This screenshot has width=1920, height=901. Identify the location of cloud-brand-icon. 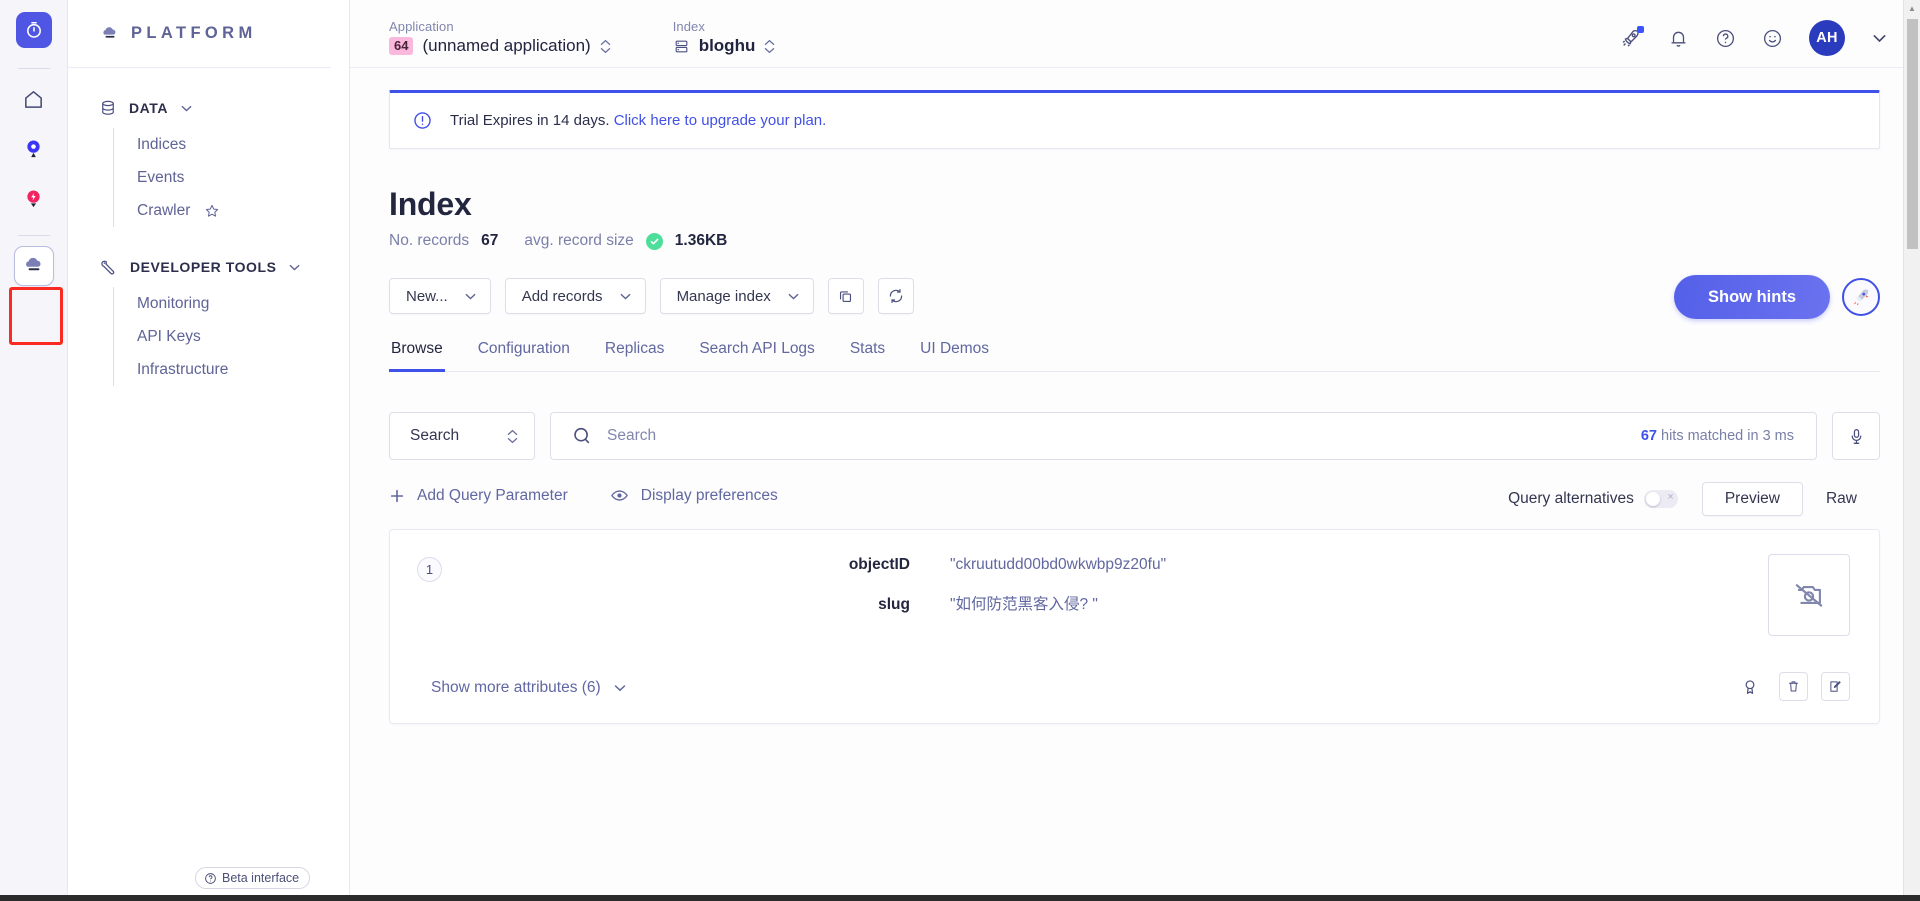
(109, 32).